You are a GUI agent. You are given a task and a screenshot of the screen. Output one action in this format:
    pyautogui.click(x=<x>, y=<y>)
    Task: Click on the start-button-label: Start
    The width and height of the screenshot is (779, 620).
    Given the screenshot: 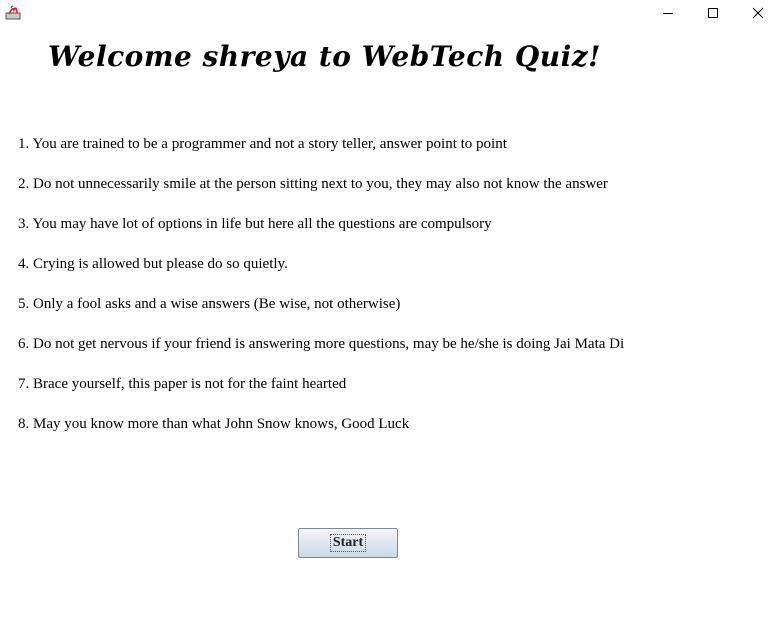 What is the action you would take?
    pyautogui.click(x=348, y=543)
    